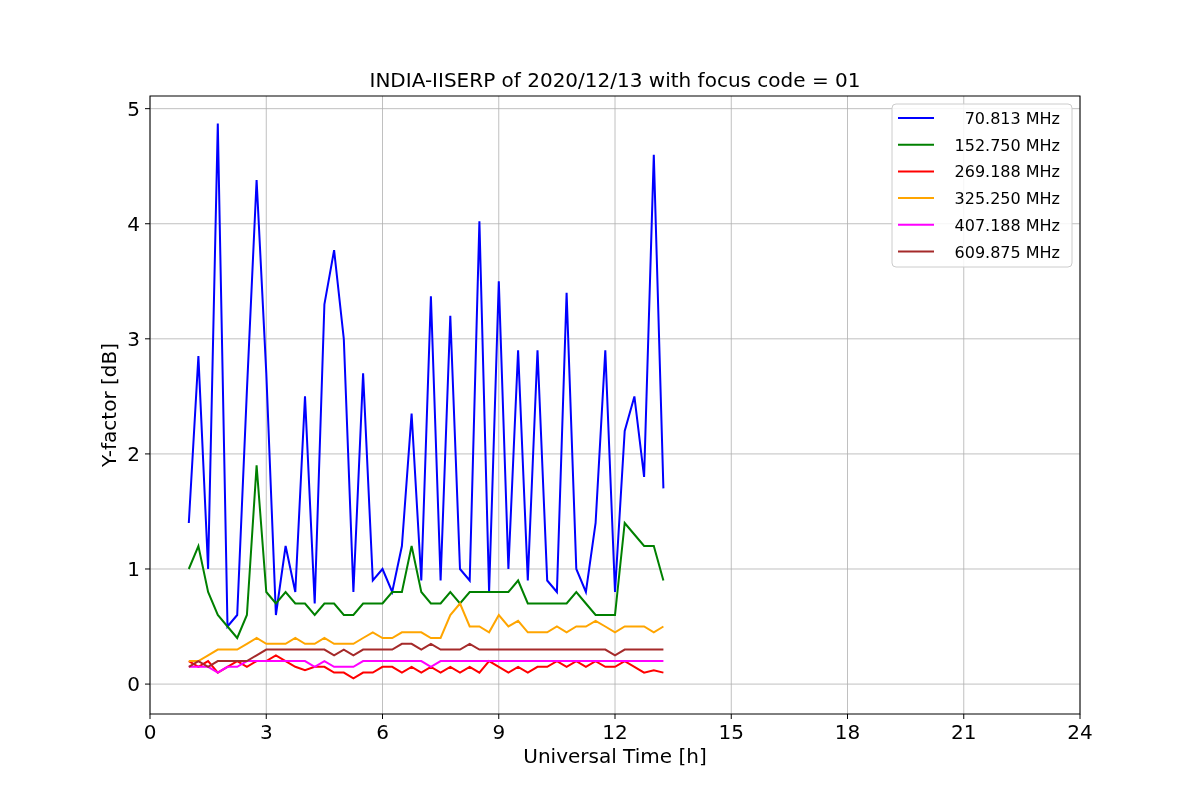  What do you see at coordinates (133, 223) in the screenshot?
I see `tick-label: 4` at bounding box center [133, 223].